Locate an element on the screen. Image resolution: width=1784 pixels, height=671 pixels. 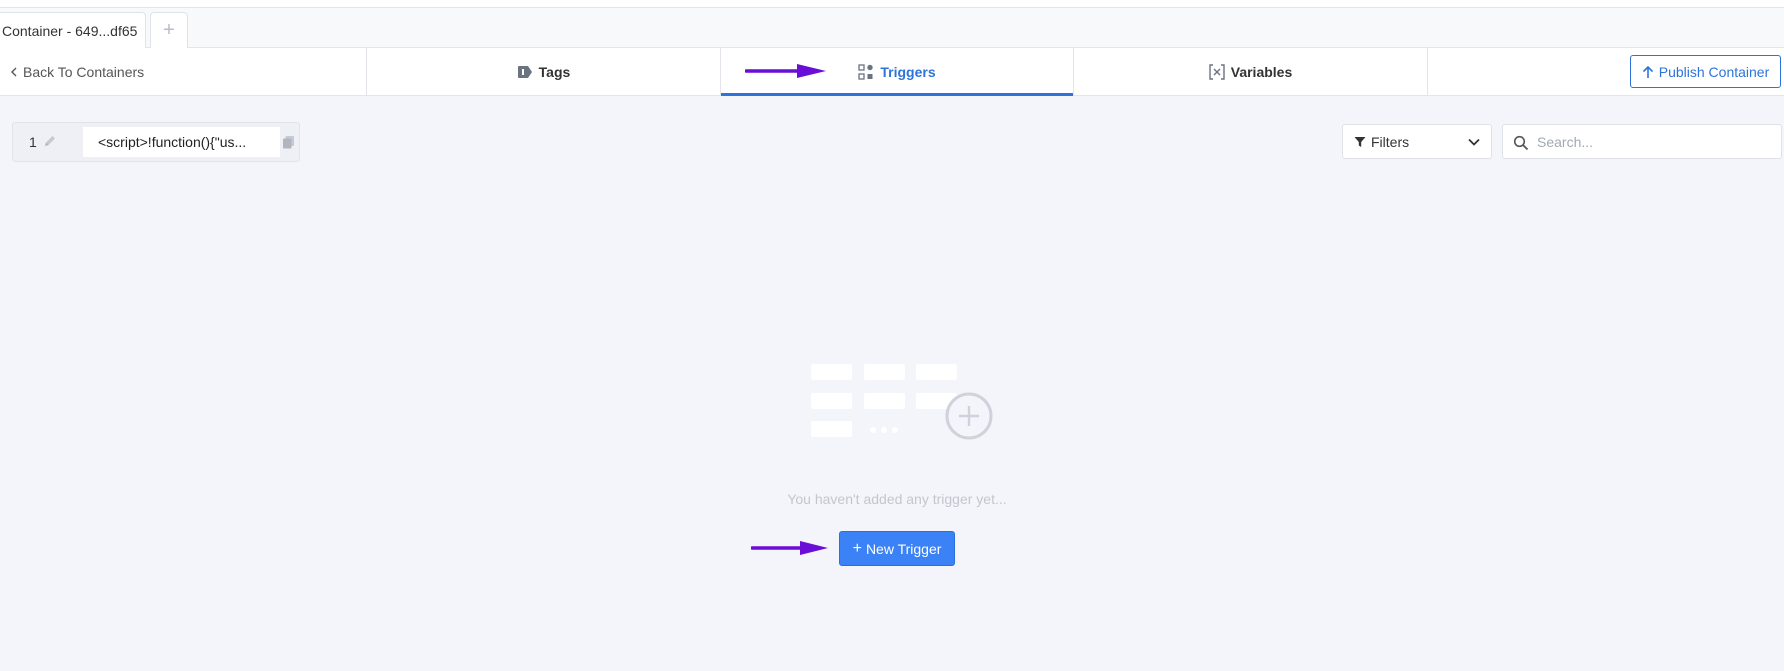
filter-funnel-icon is located at coordinates (1360, 141).